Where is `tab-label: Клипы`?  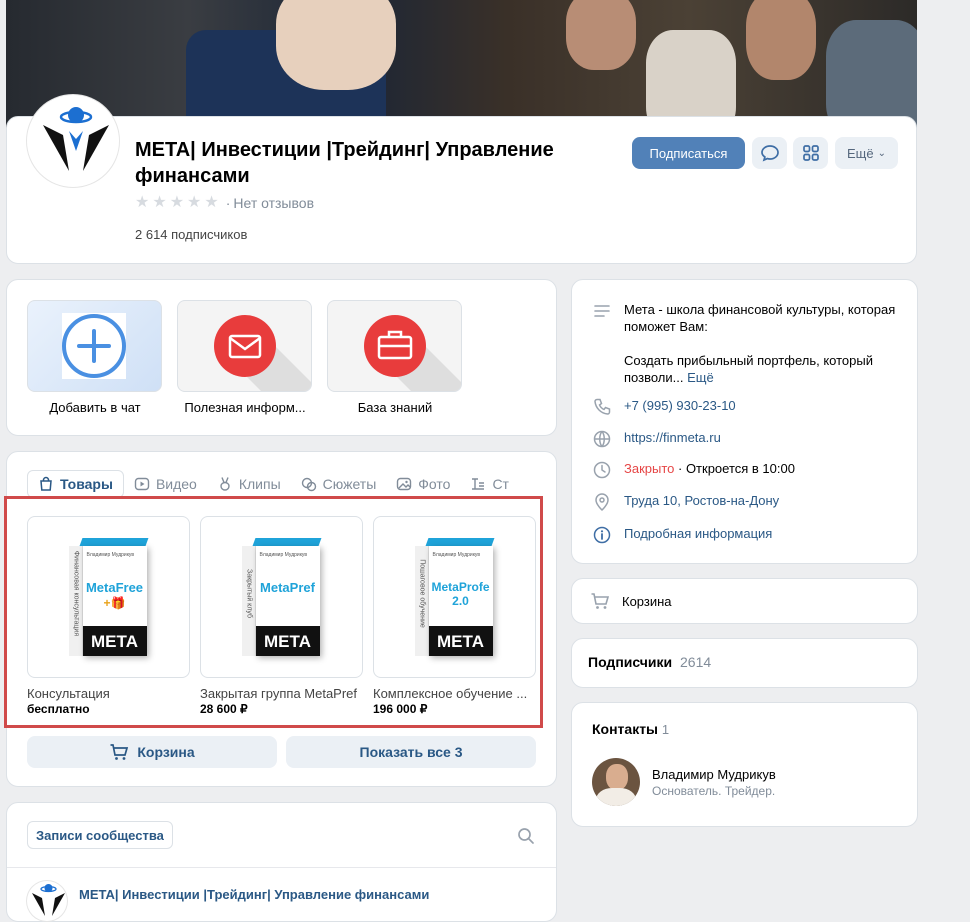 tab-label: Клипы is located at coordinates (259, 484).